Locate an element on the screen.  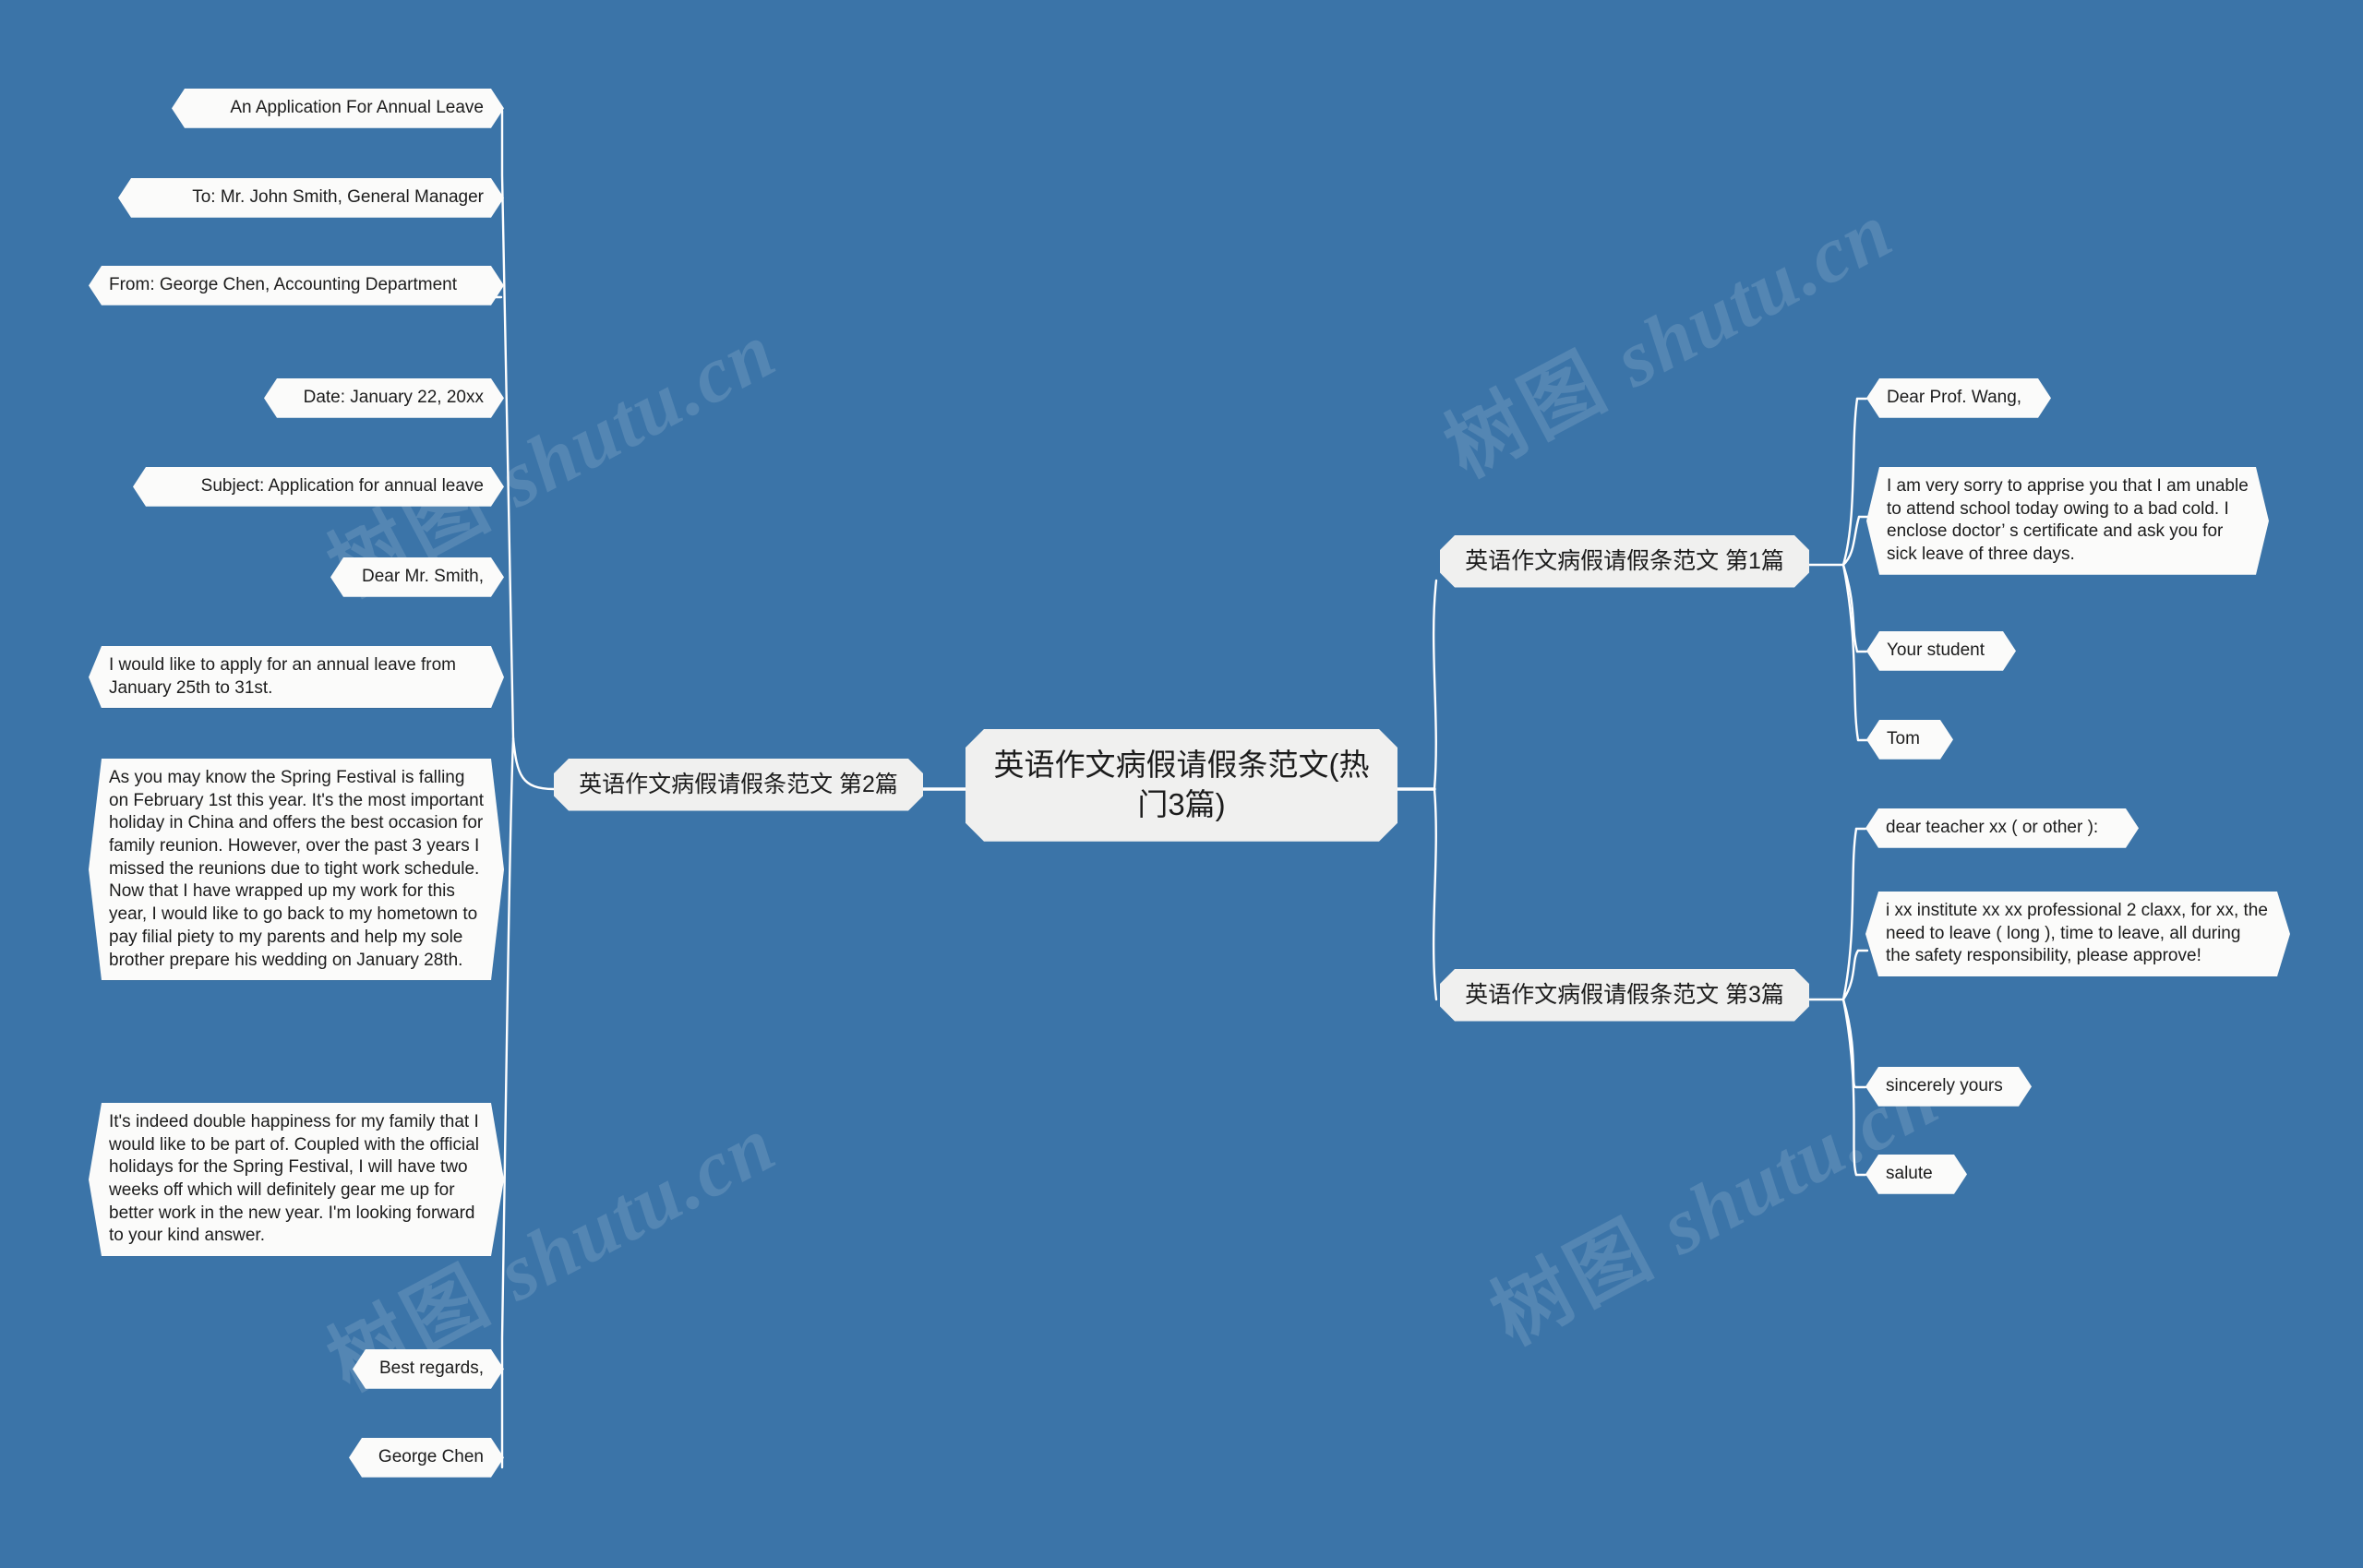
leaf-node: salute is located at coordinates (1916, 1175).